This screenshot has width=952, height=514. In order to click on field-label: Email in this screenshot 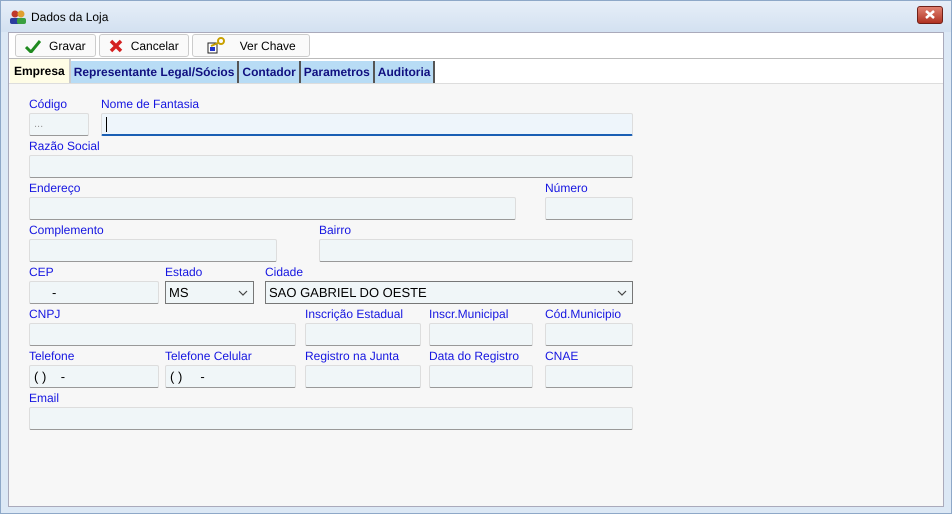, I will do `click(44, 398)`.